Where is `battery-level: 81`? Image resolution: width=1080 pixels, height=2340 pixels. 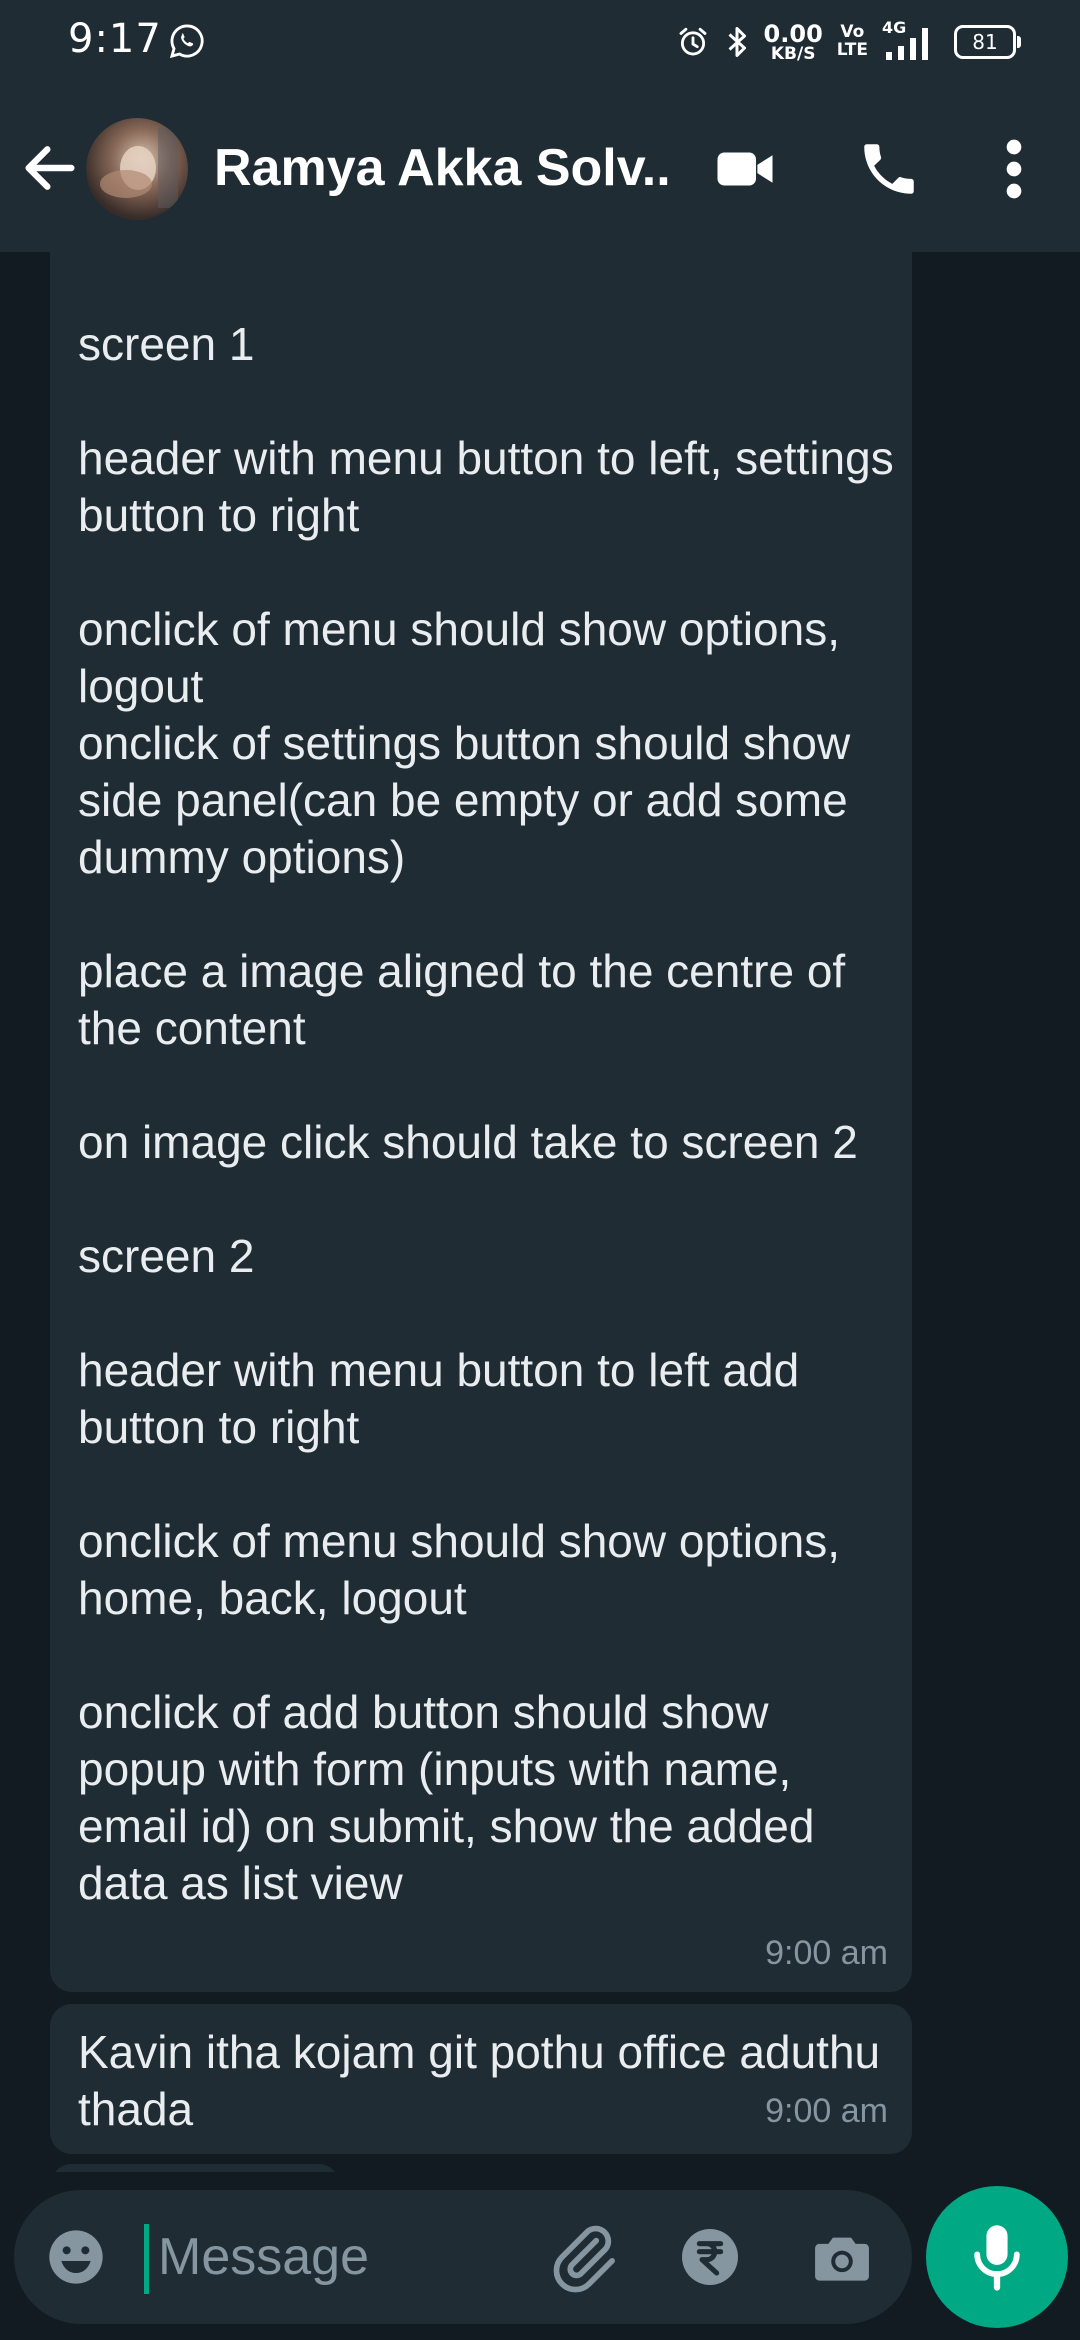 battery-level: 81 is located at coordinates (985, 42).